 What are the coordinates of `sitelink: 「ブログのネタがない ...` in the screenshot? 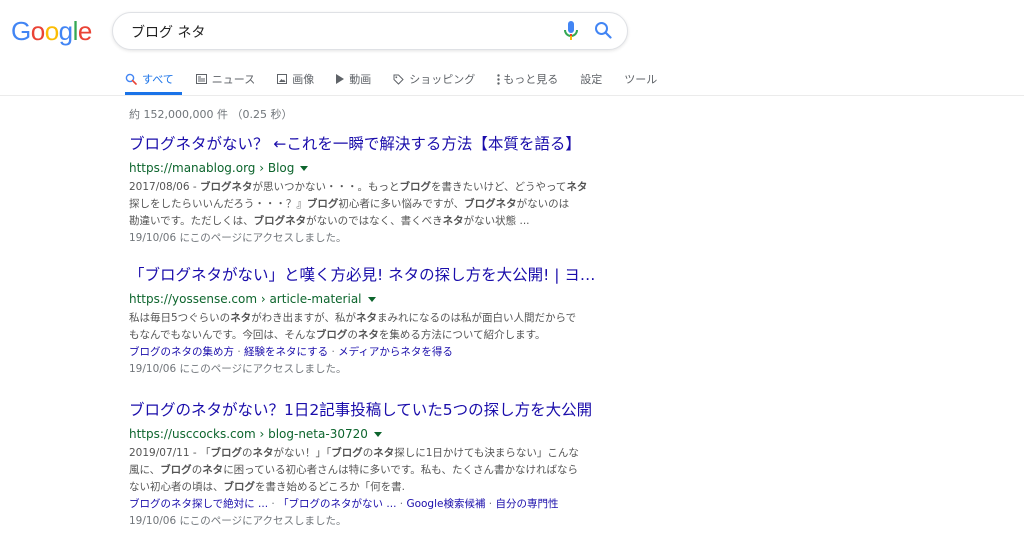 It's located at (337, 504).